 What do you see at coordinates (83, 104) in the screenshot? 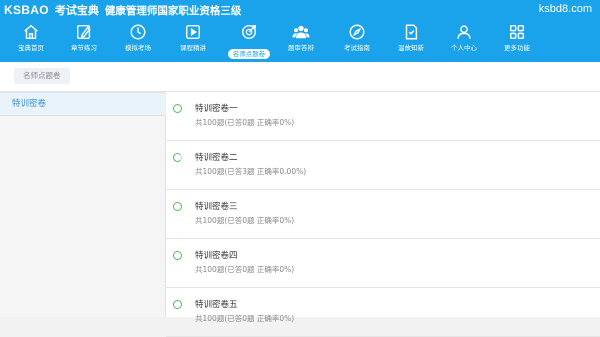
I see `sidebar-item-special-papers: 特训密卷` at bounding box center [83, 104].